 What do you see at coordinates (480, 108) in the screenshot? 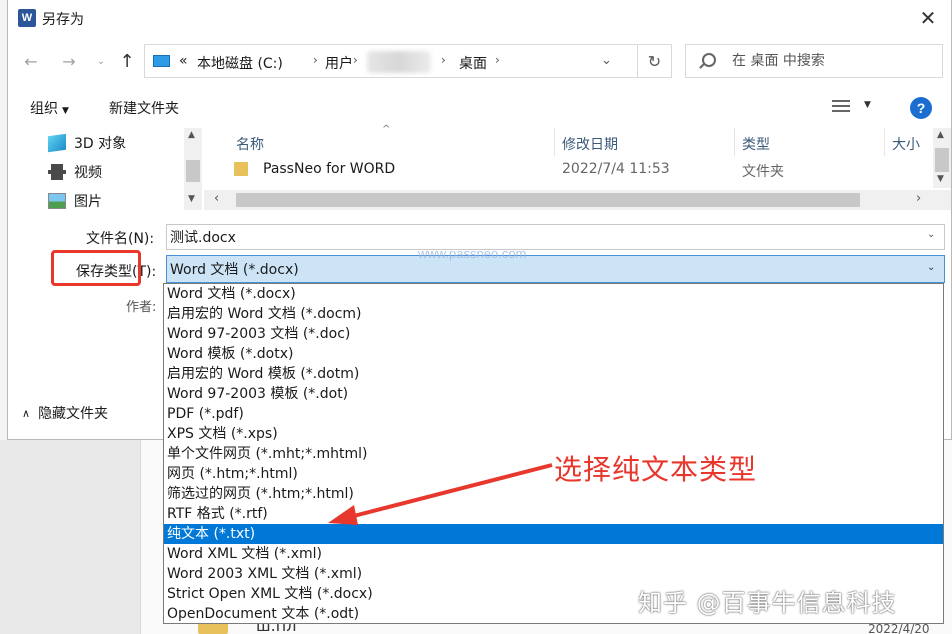
I see `dialog-toolbar: 组织 ▼ 新建文件夹 ▼ ?` at bounding box center [480, 108].